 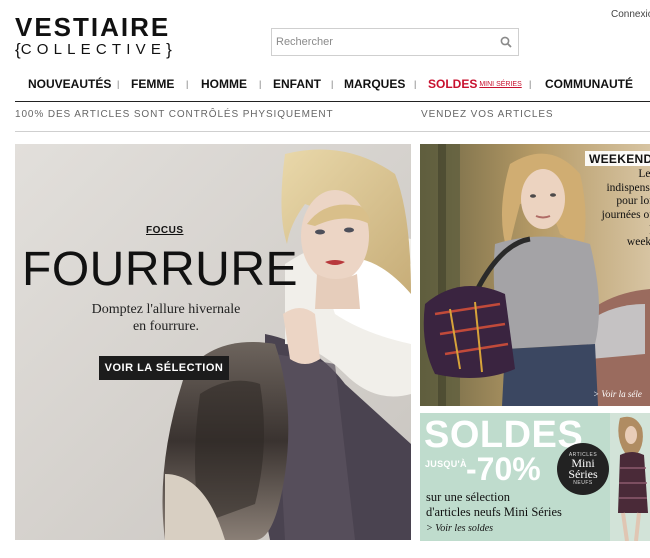 I want to click on search-box, so click(x=395, y=42).